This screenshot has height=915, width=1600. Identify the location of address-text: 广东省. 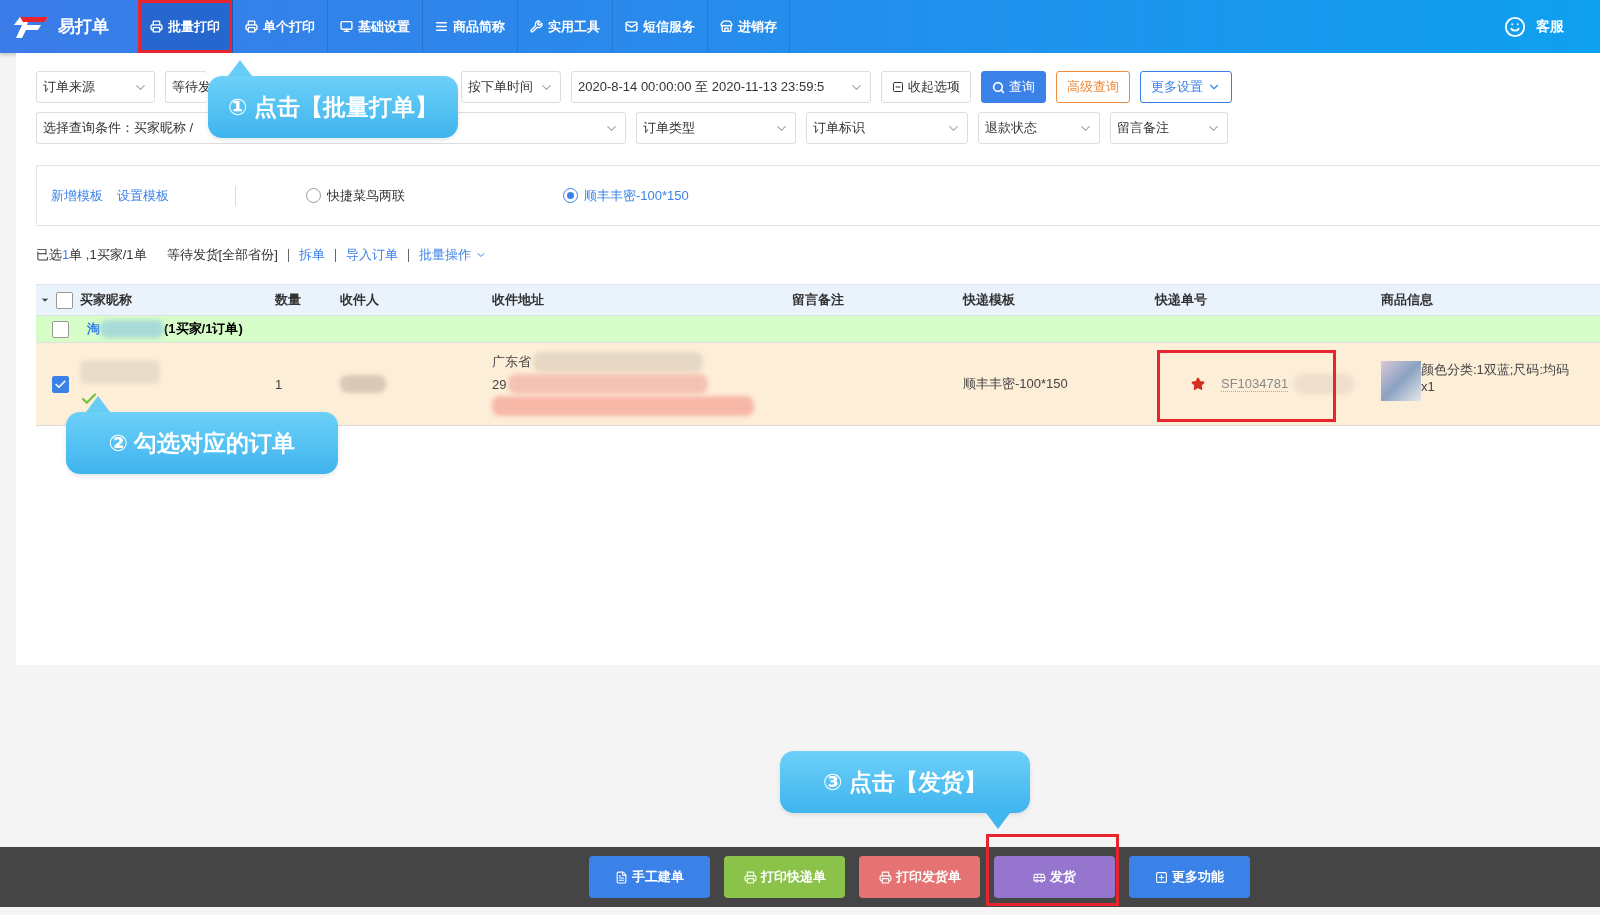
(511, 362).